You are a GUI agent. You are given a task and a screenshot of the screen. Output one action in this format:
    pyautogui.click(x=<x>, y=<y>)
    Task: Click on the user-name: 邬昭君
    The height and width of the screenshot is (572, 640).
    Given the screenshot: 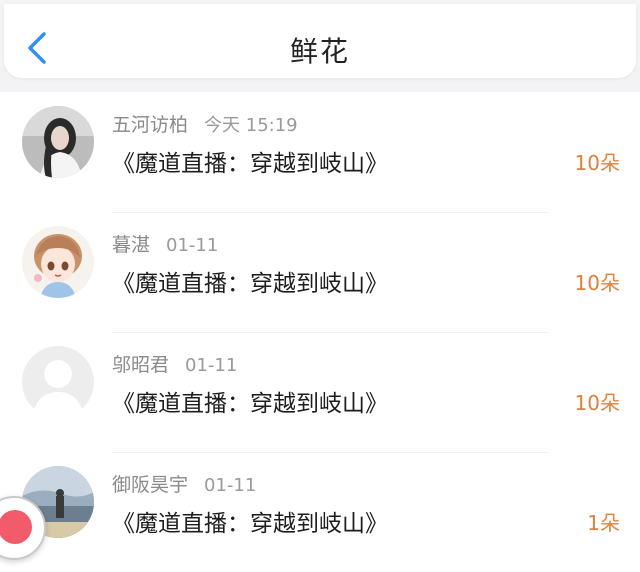 What is the action you would take?
    pyautogui.click(x=140, y=365)
    